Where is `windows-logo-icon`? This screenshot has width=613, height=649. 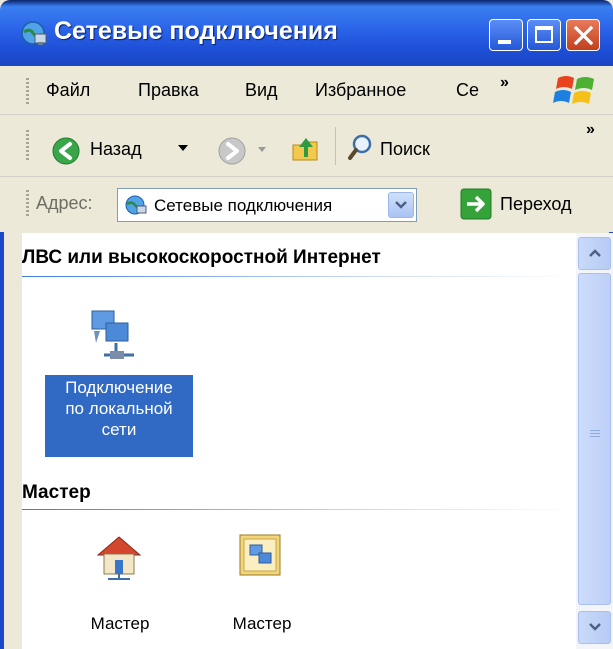
windows-logo-icon is located at coordinates (573, 90).